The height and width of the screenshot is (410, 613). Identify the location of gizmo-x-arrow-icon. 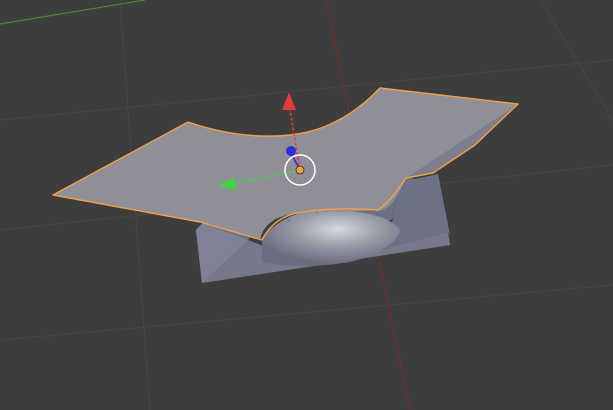
(289, 101).